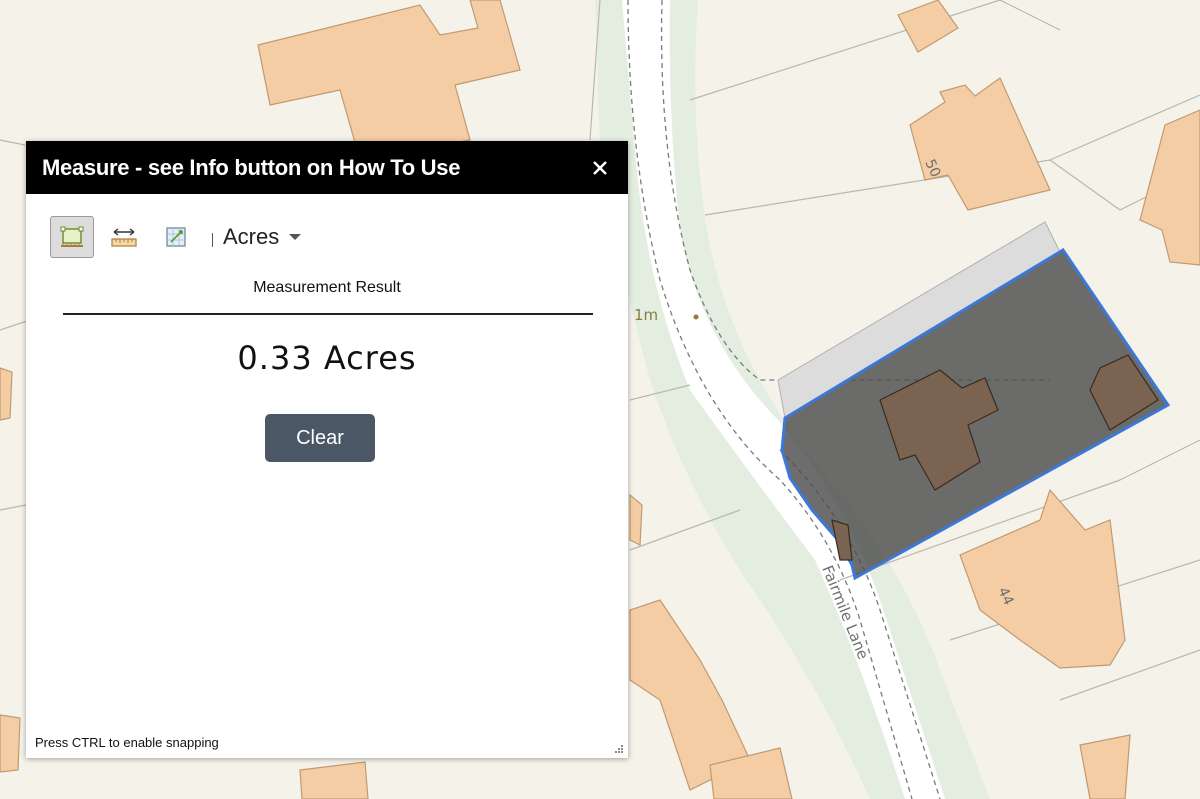 The height and width of the screenshot is (799, 1200). I want to click on spot-height-label: 1m, so click(646, 315).